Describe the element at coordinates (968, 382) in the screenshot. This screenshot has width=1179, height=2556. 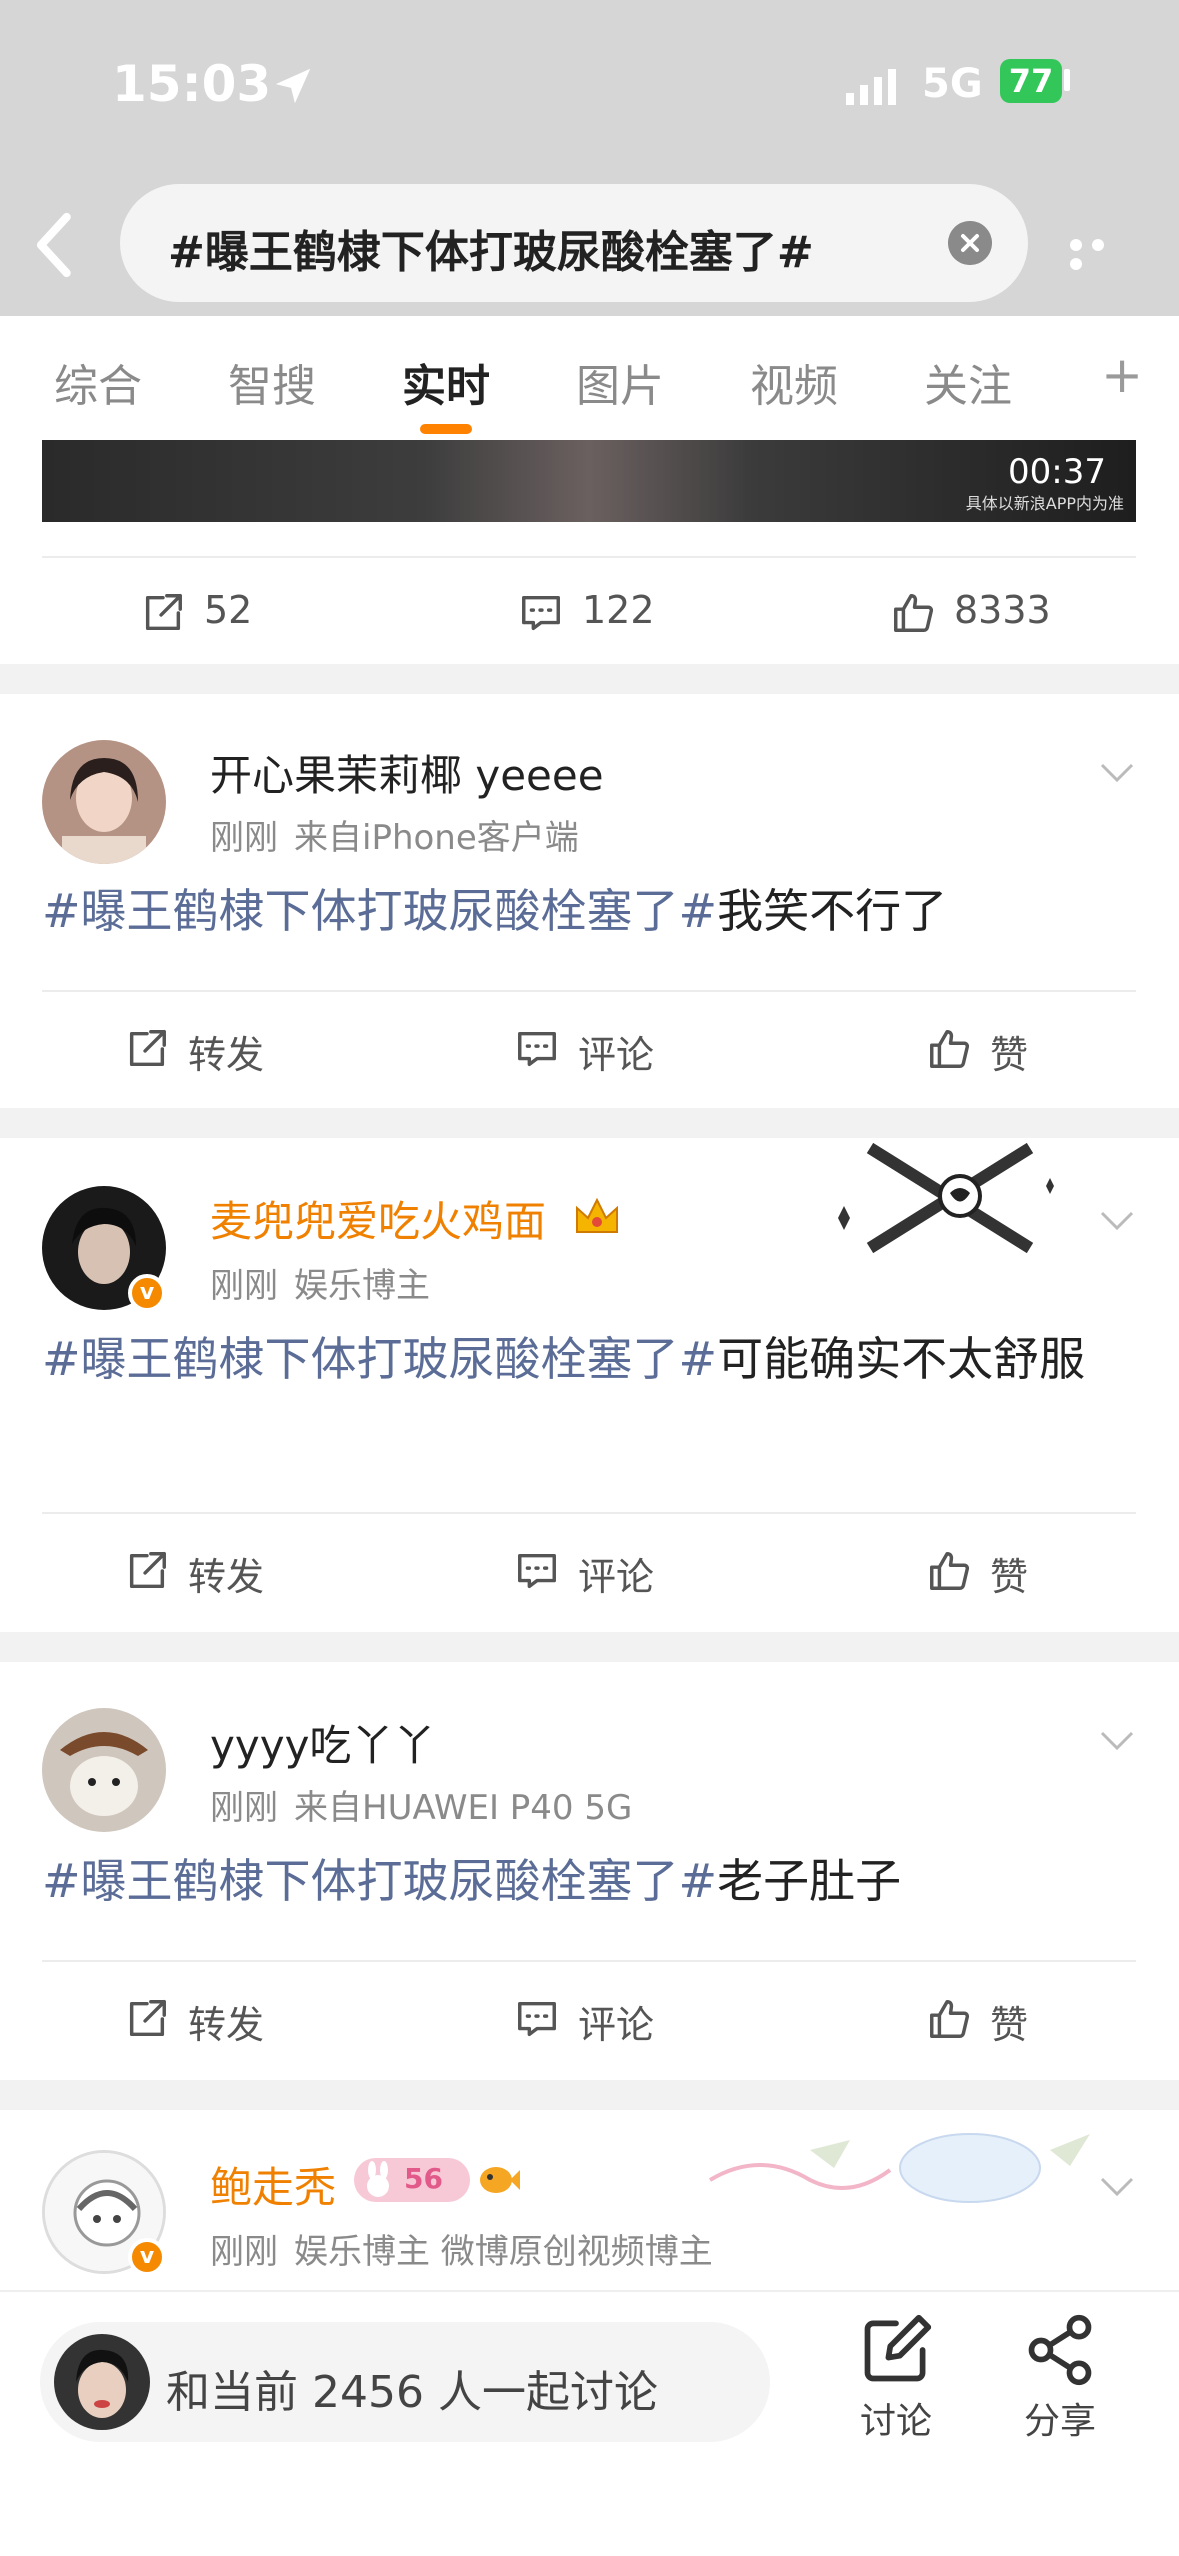
I see `tab-following: 关注` at that location.